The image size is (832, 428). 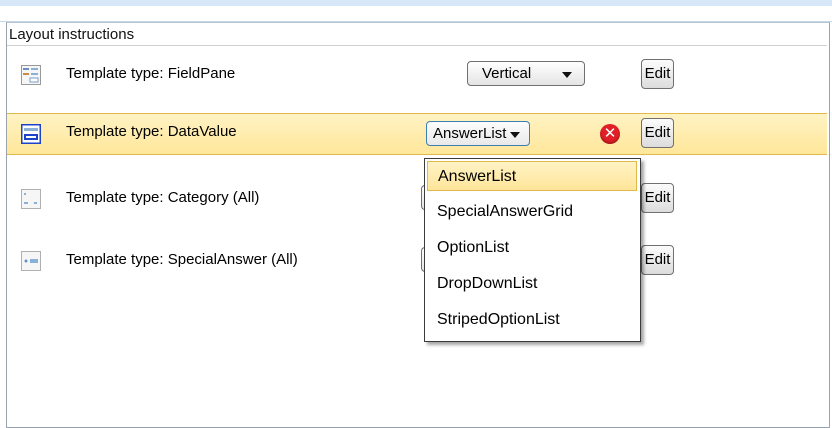 I want to click on datavalue-template-icon, so click(x=31, y=134).